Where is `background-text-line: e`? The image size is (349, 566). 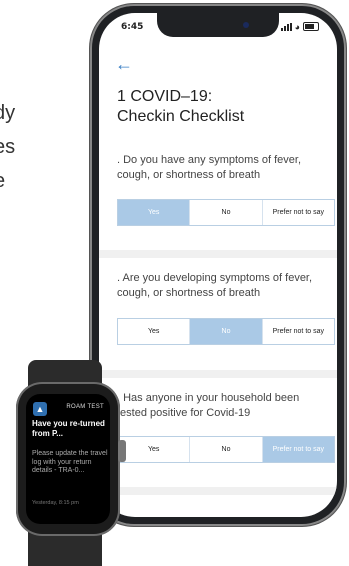
background-text-line: e is located at coordinates (7, 181).